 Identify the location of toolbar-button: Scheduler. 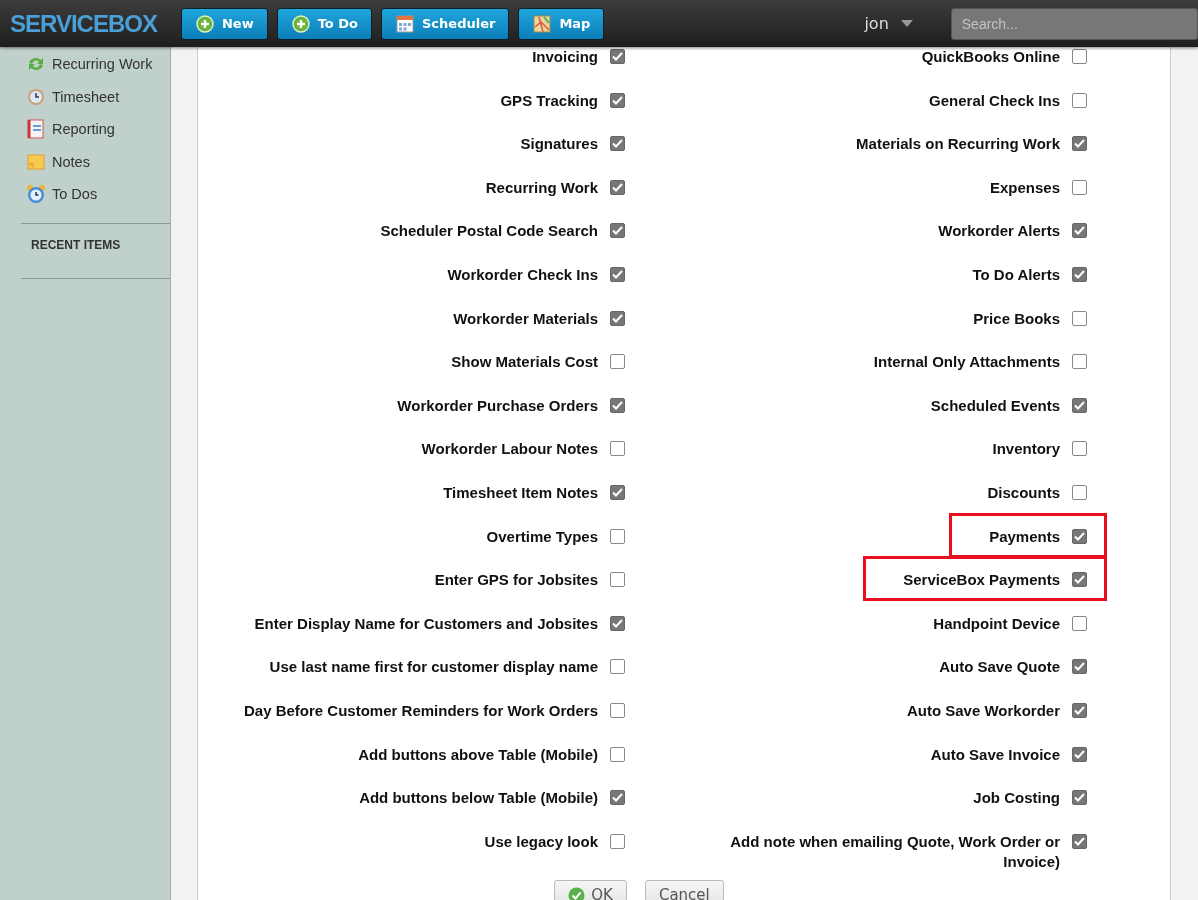
(445, 23).